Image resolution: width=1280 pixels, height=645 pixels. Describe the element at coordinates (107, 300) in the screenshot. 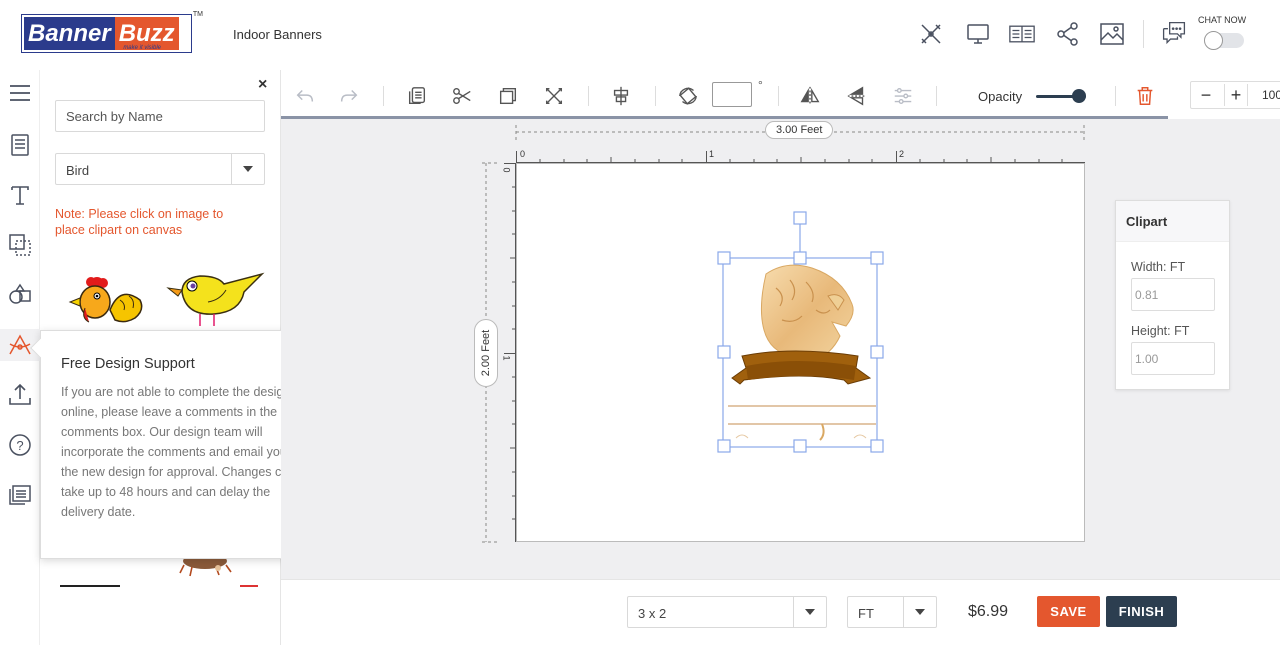

I see `clipart-rooster` at that location.